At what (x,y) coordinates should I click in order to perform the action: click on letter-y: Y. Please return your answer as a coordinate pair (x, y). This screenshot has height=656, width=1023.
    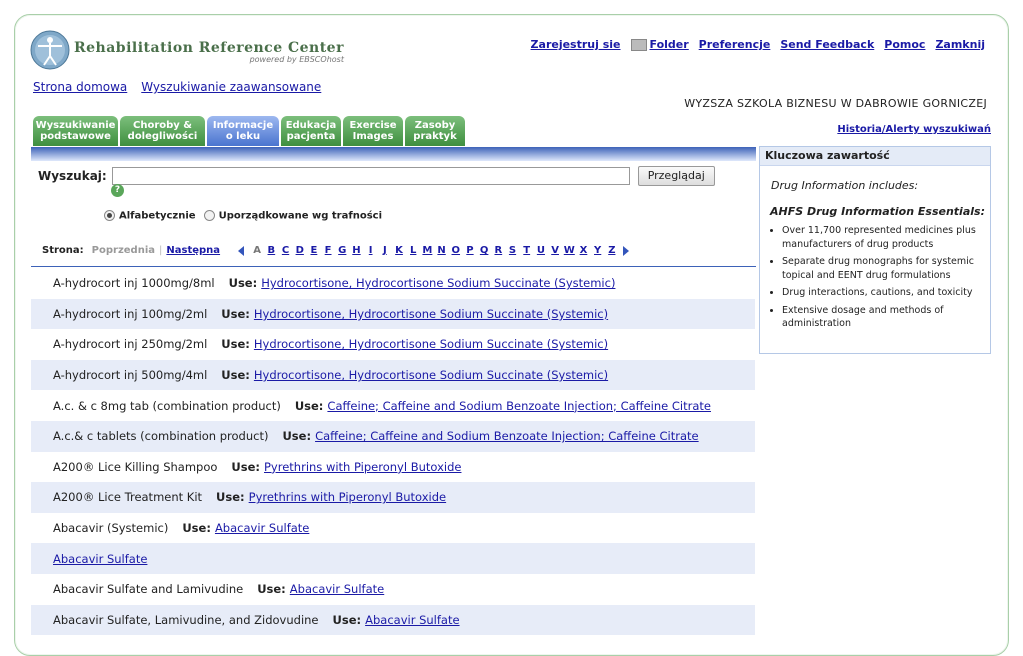
    Looking at the image, I should click on (598, 250).